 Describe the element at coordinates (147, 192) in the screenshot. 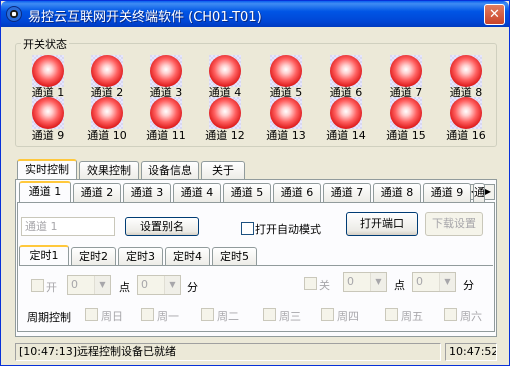

I see `tab-channel-3: 通道 3` at that location.